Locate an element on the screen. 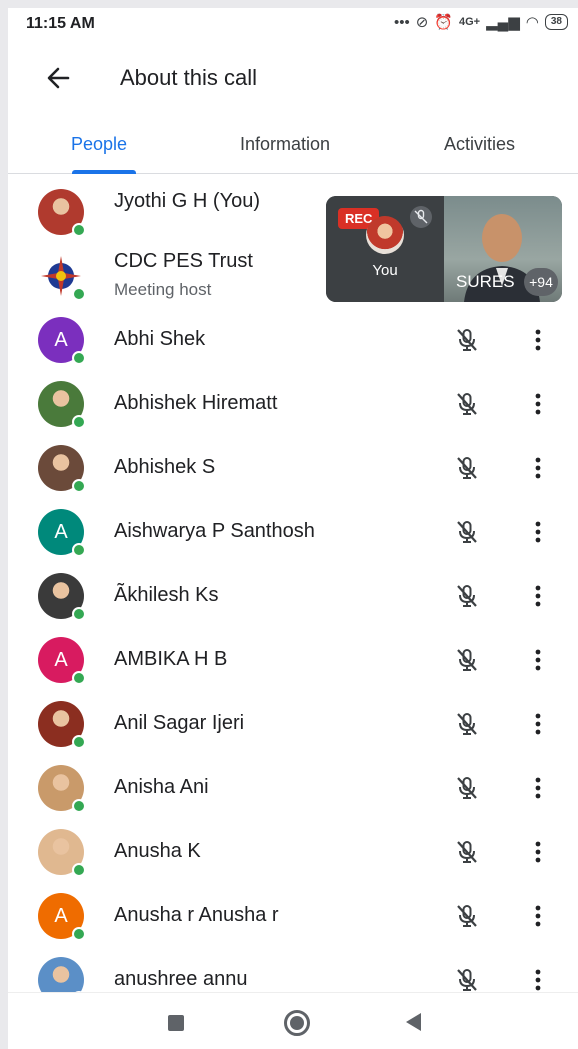 The image size is (578, 1049). participant-row: A Abhi Shek is located at coordinates (293, 340).